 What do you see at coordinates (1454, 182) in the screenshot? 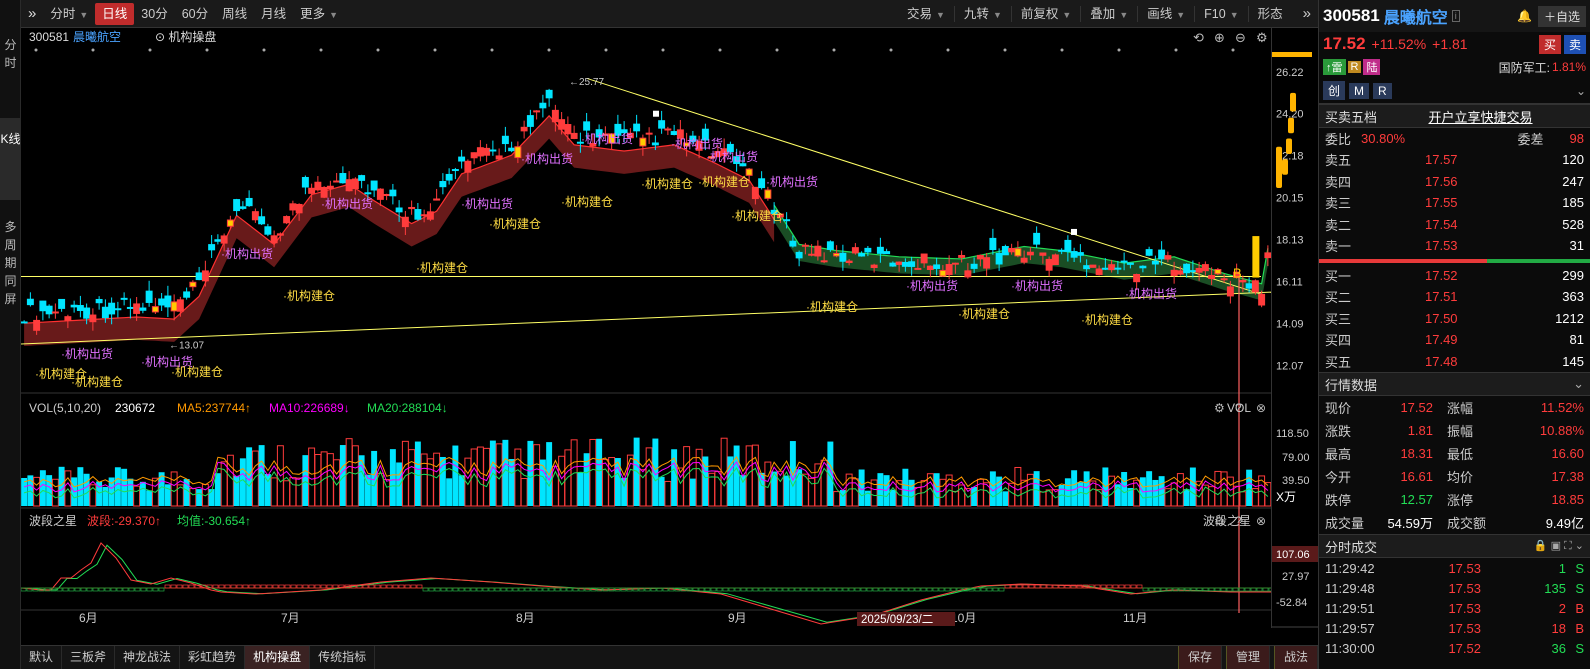
I see `ask-row: 卖四 17.56 247` at bounding box center [1454, 182].